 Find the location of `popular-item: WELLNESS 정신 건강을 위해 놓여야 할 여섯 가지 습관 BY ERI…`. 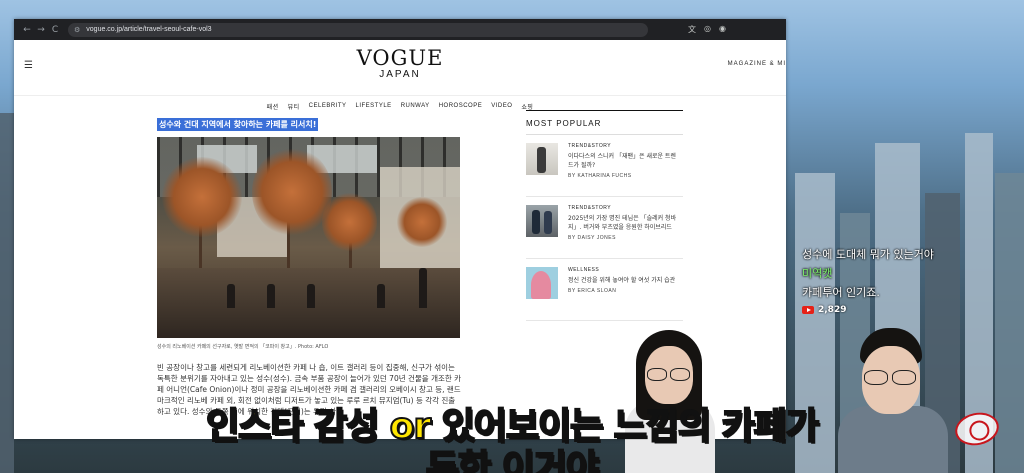

popular-item: WELLNESS 정신 건강을 위해 놓여야 할 여섯 가지 습관 BY ERI… is located at coordinates (604, 290).